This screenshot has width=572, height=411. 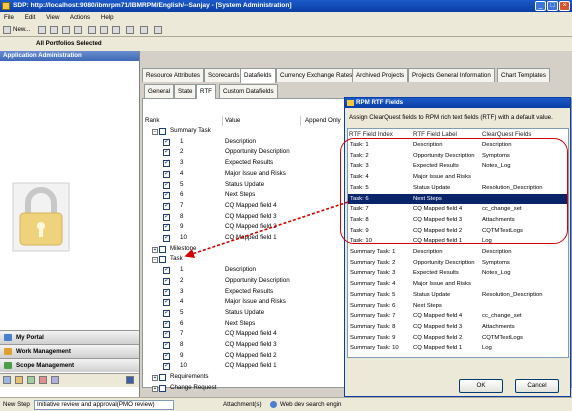 What do you see at coordinates (273, 404) in the screenshot?
I see `globe-icon` at bounding box center [273, 404].